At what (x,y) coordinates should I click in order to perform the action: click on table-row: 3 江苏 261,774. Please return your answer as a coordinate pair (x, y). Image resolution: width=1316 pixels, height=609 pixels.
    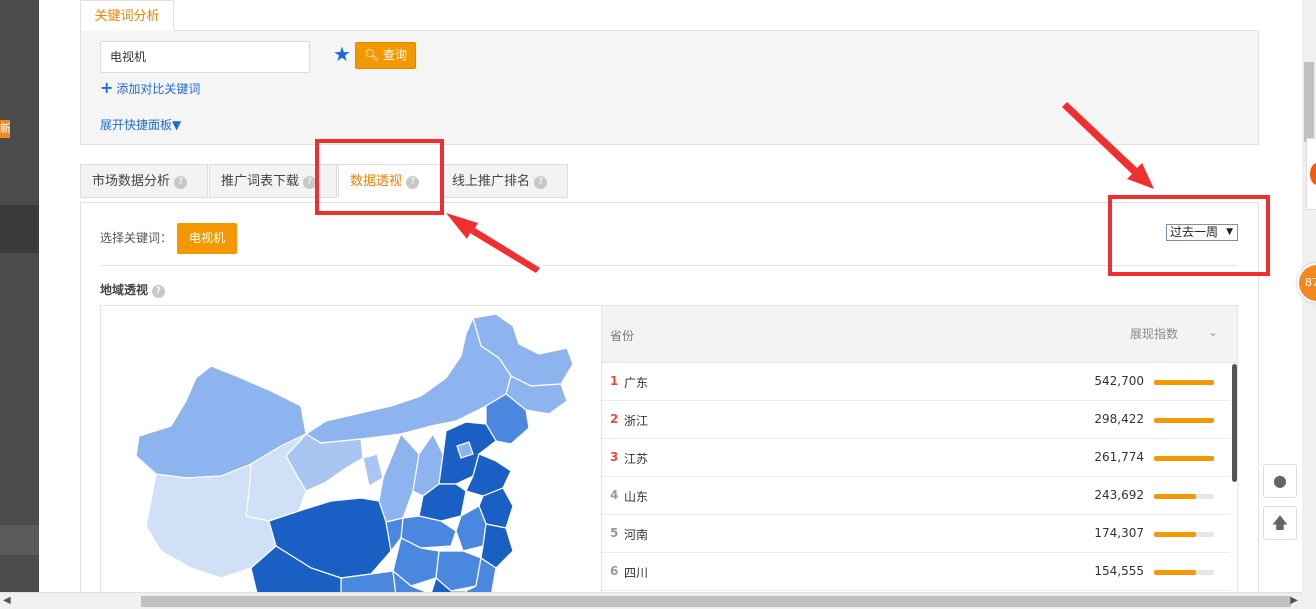
    Looking at the image, I should click on (916, 458).